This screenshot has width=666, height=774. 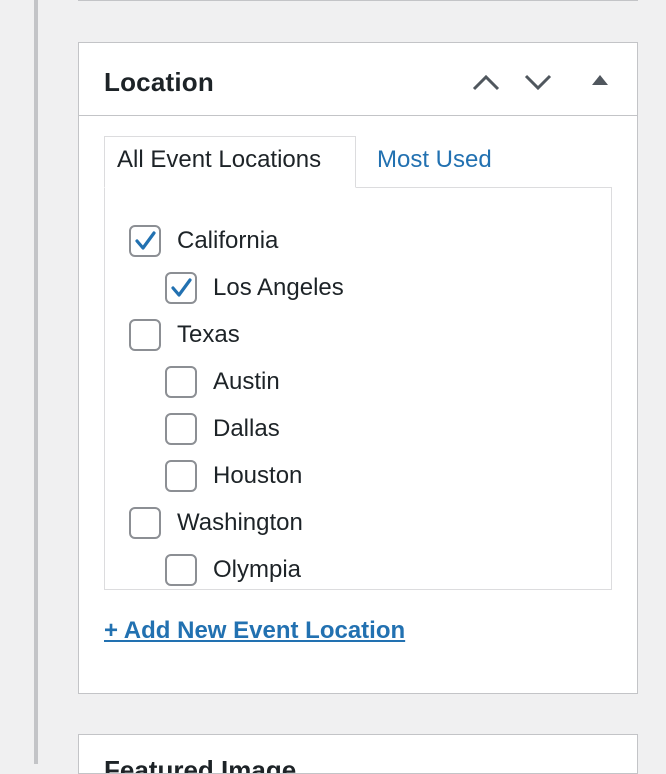 I want to click on location-label: Dallas, so click(x=246, y=428).